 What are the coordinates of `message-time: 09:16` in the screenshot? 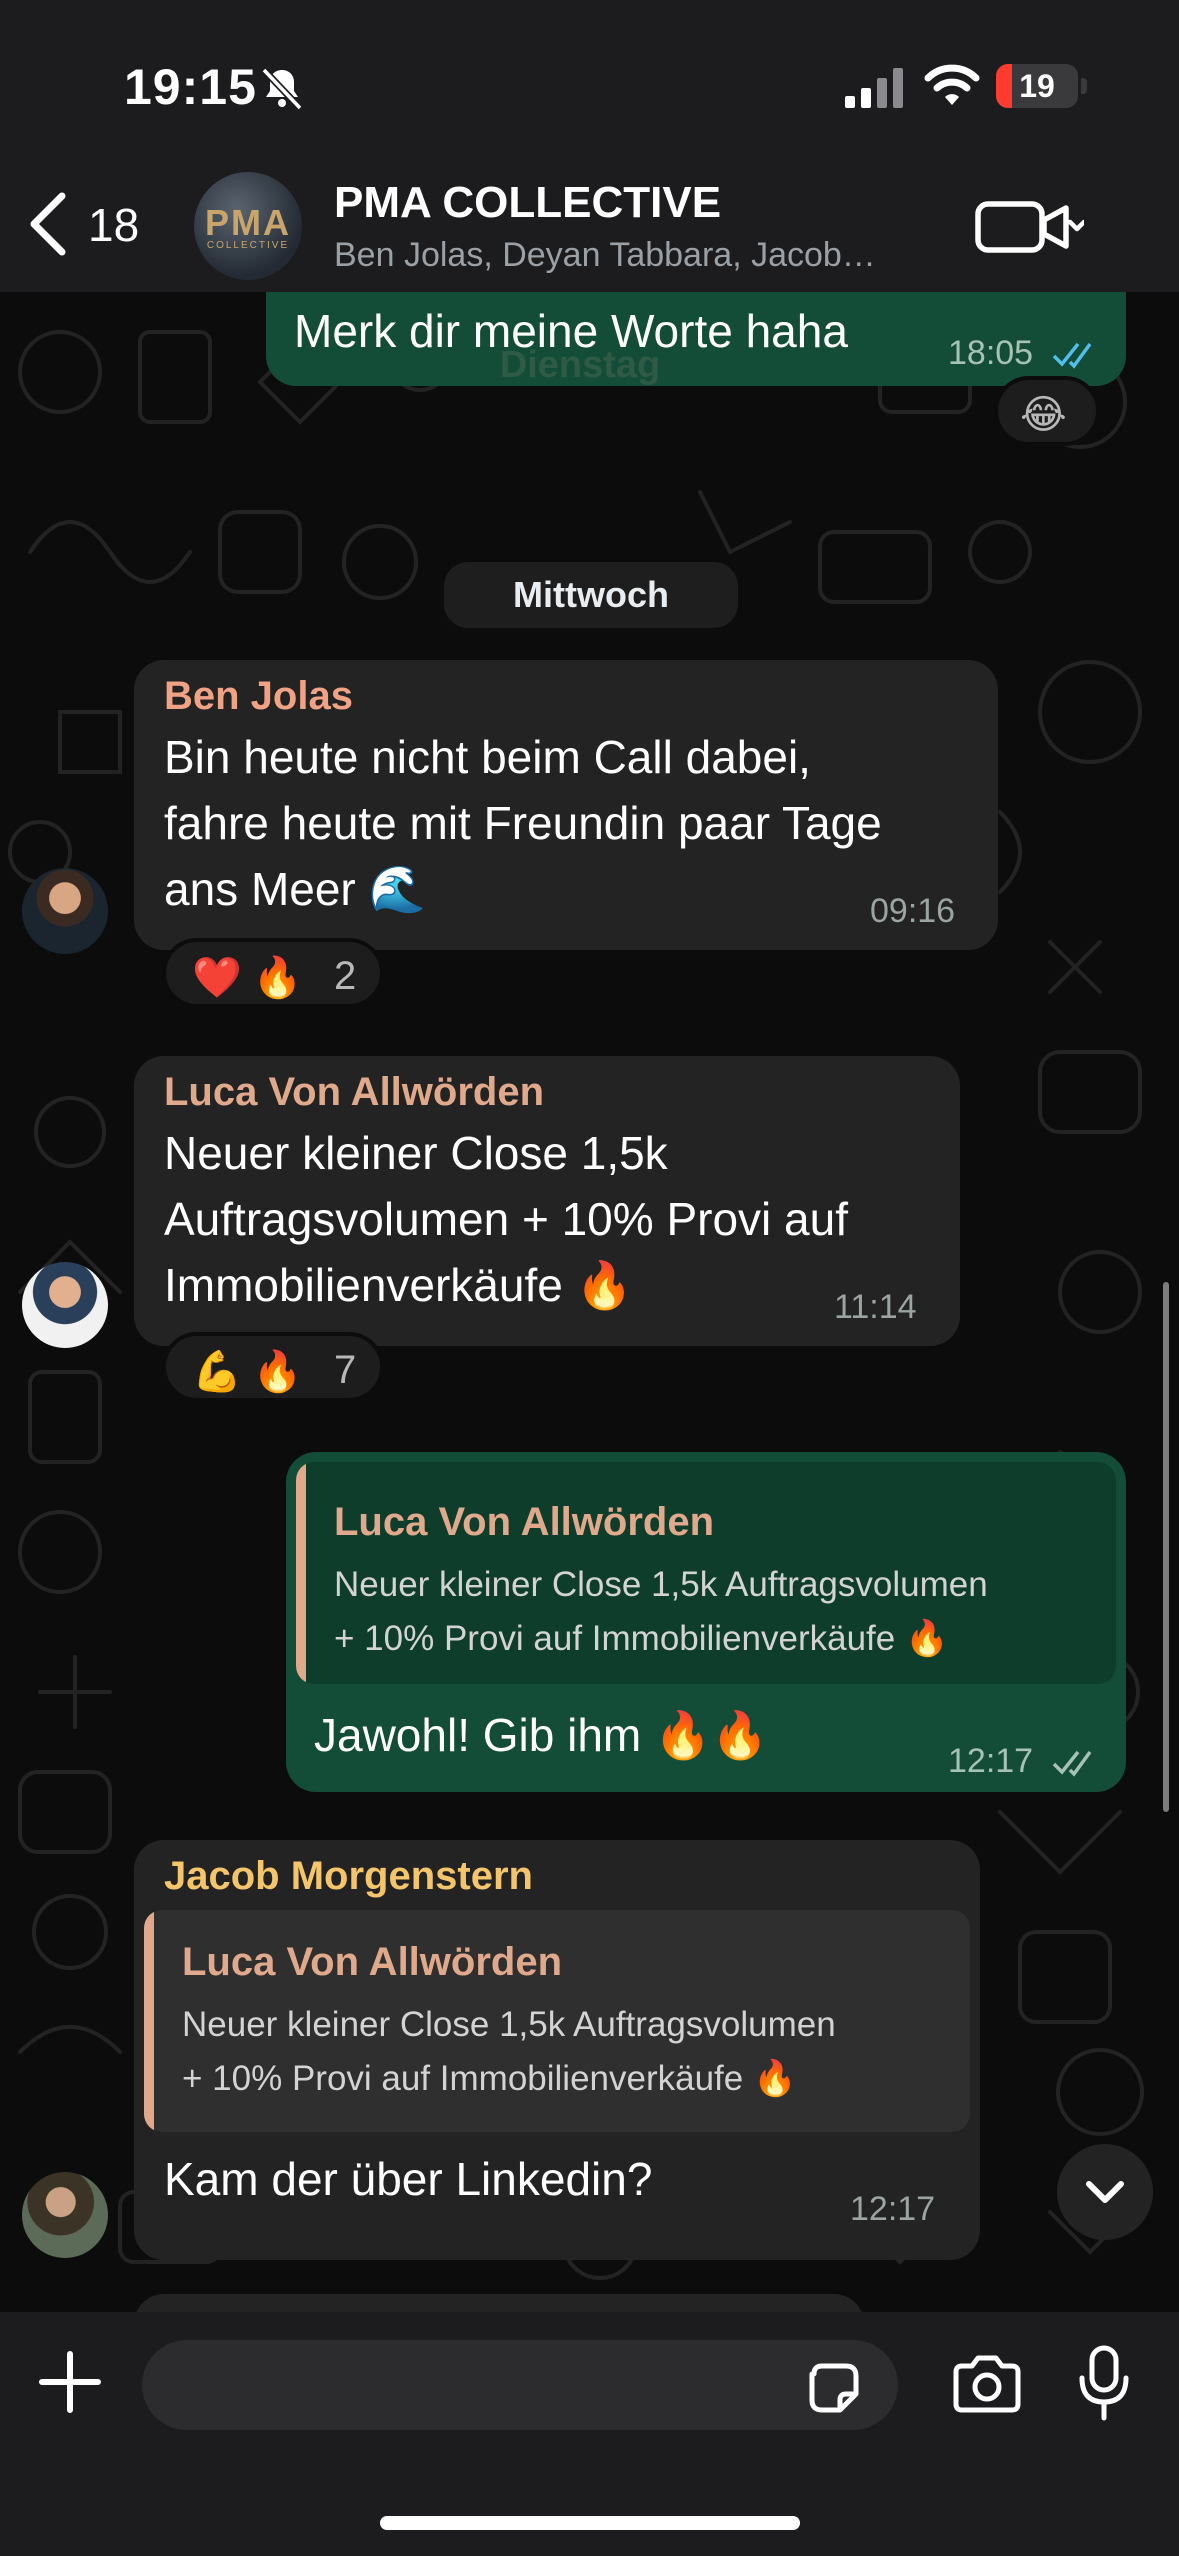 It's located at (913, 911).